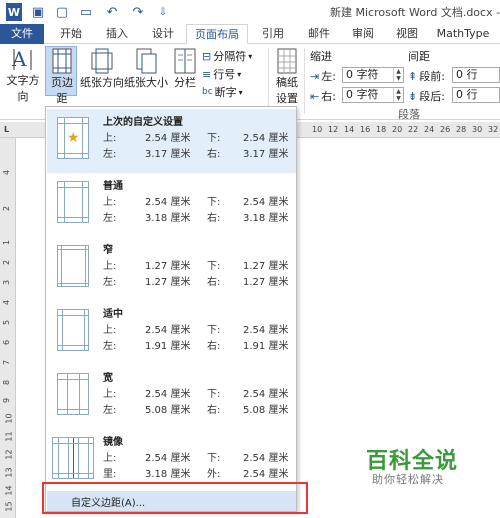 The image size is (500, 518). Describe the element at coordinates (207, 92) in the screenshot. I see `hyphenation-icon: bc` at that location.